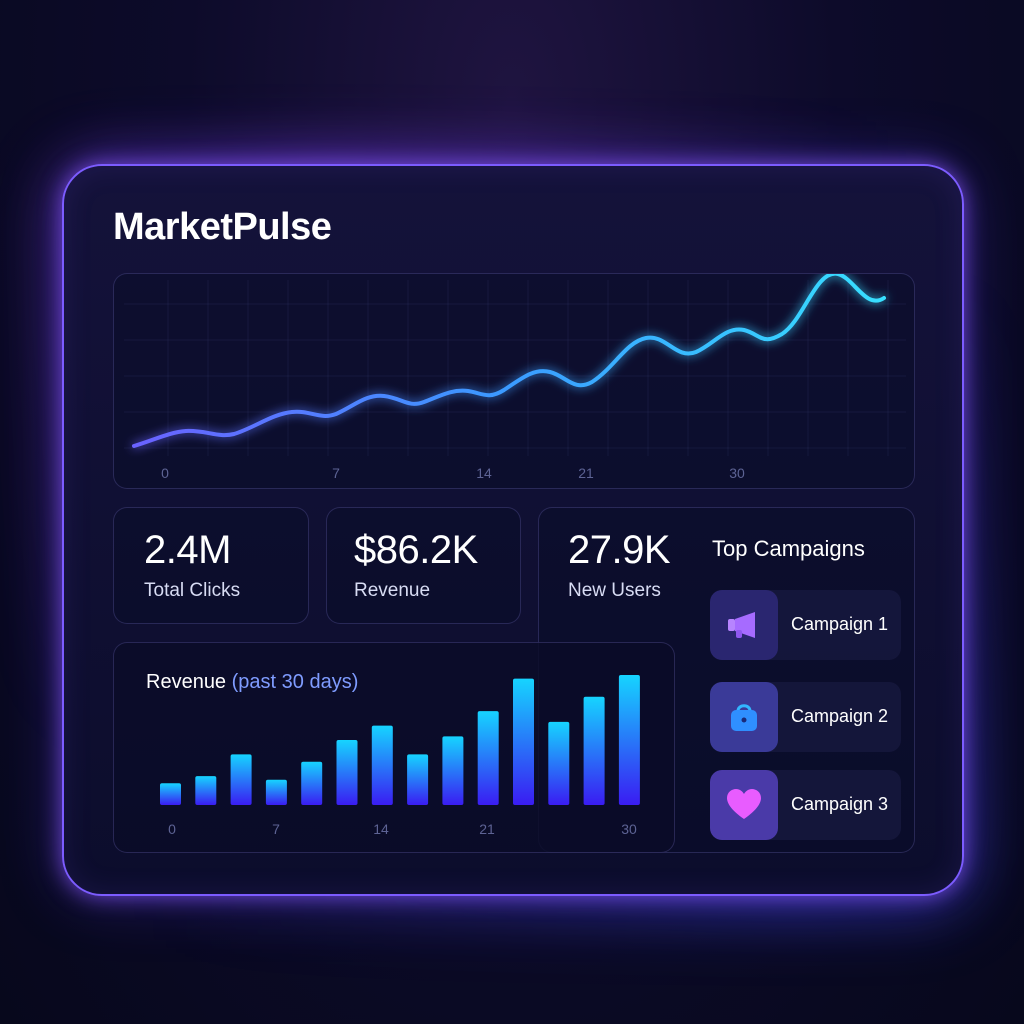 Image resolution: width=1024 pixels, height=1024 pixels. I want to click on stat-card-total-clicks: 2.4M Total Clicks, so click(211, 565).